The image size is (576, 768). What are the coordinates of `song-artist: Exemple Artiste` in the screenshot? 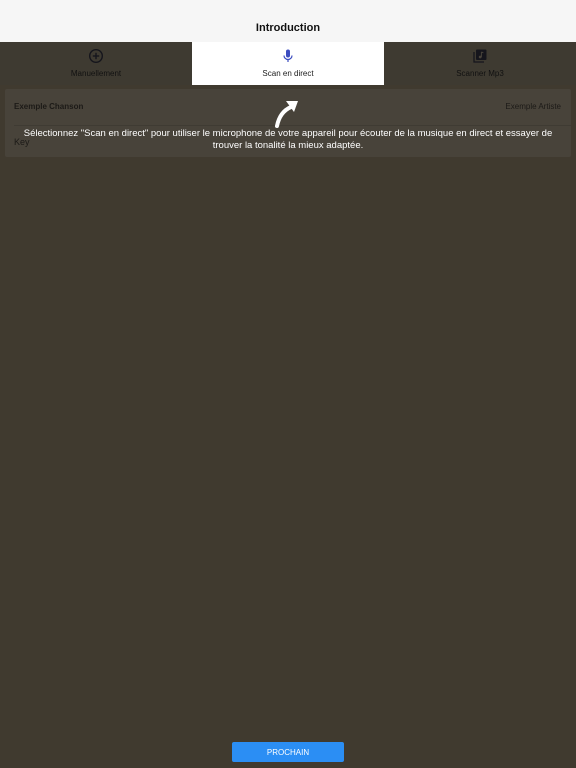 It's located at (533, 106).